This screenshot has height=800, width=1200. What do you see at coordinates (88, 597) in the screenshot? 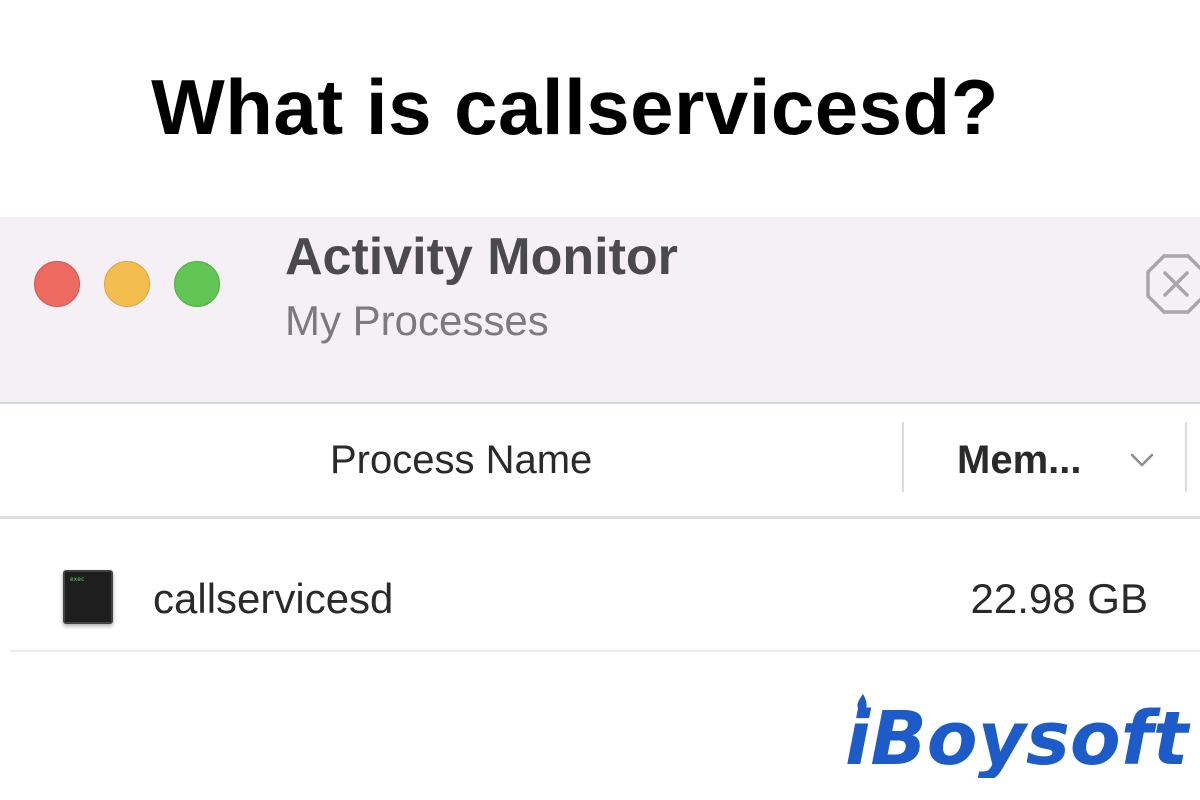
I see `executable-icon: exec` at bounding box center [88, 597].